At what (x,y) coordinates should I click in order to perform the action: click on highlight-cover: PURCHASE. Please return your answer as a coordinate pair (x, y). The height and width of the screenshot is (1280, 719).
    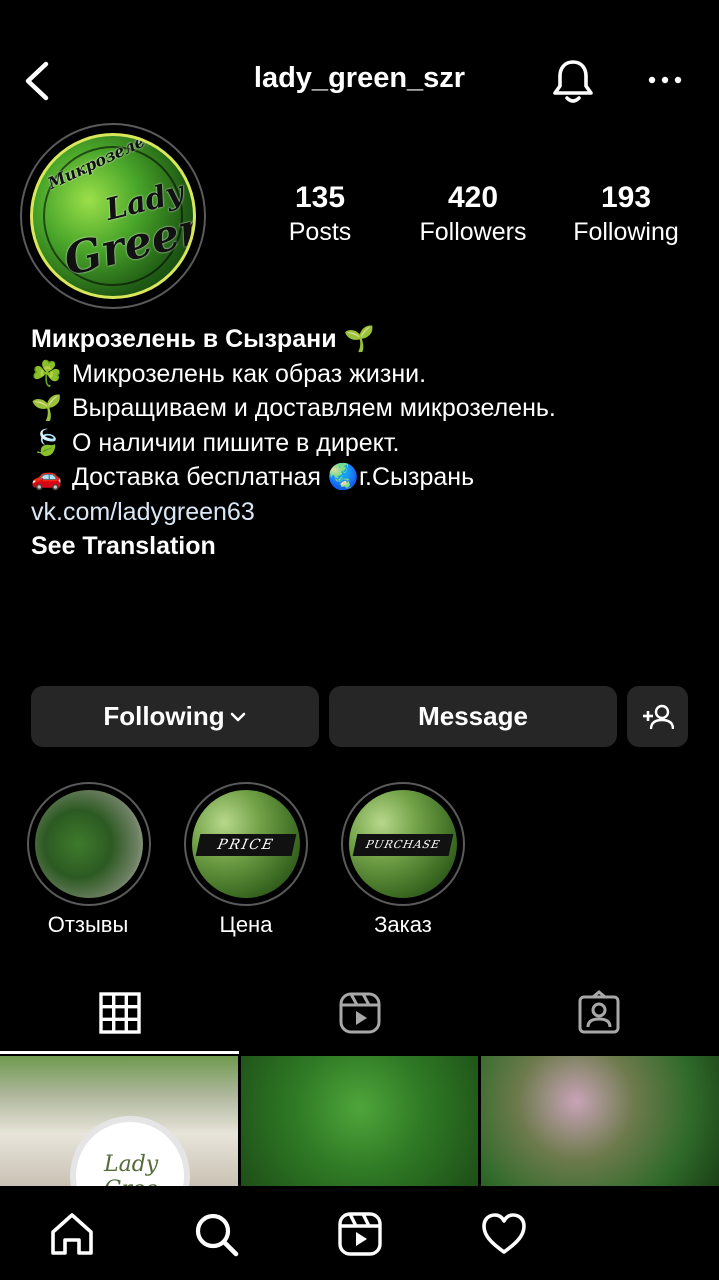
    Looking at the image, I should click on (403, 844).